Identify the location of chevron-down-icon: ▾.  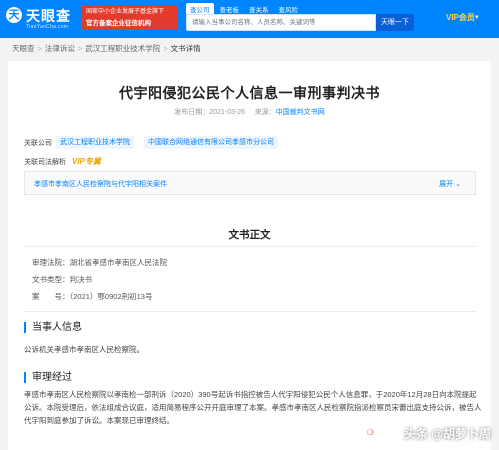
(477, 17).